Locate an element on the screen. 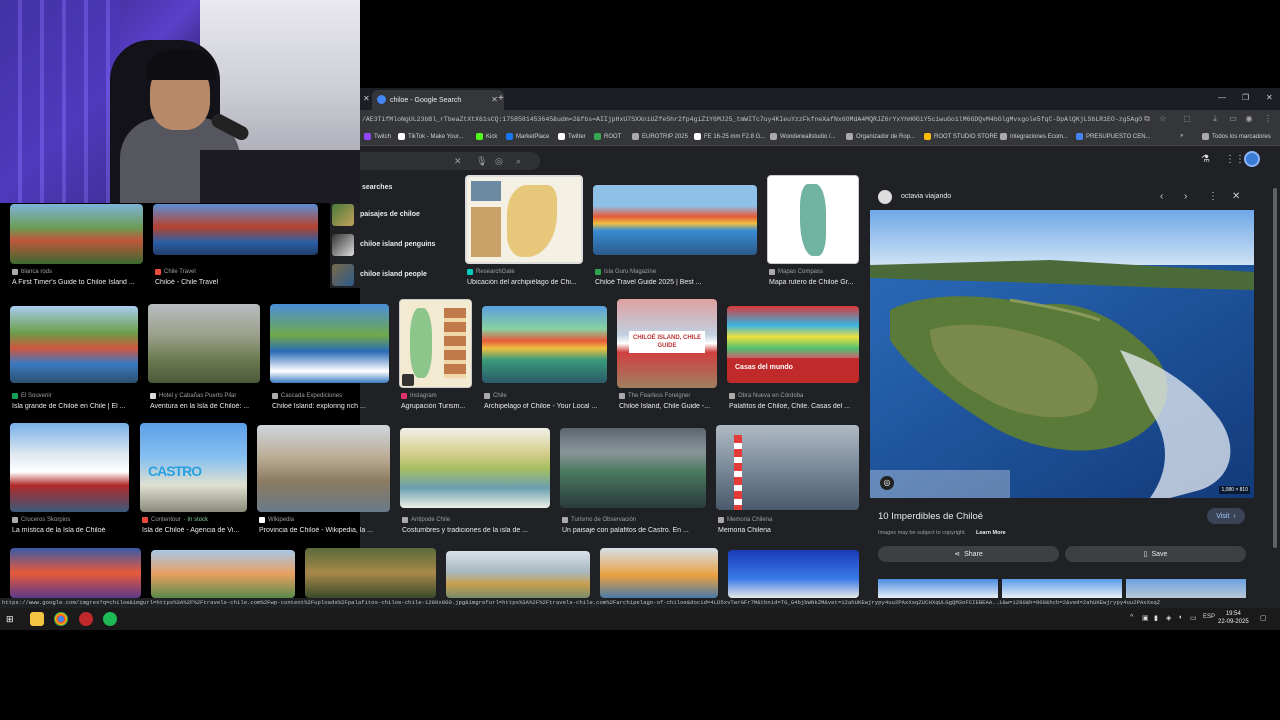 This screenshot has height=720, width=1280. visit-button: Visit › is located at coordinates (1226, 516).